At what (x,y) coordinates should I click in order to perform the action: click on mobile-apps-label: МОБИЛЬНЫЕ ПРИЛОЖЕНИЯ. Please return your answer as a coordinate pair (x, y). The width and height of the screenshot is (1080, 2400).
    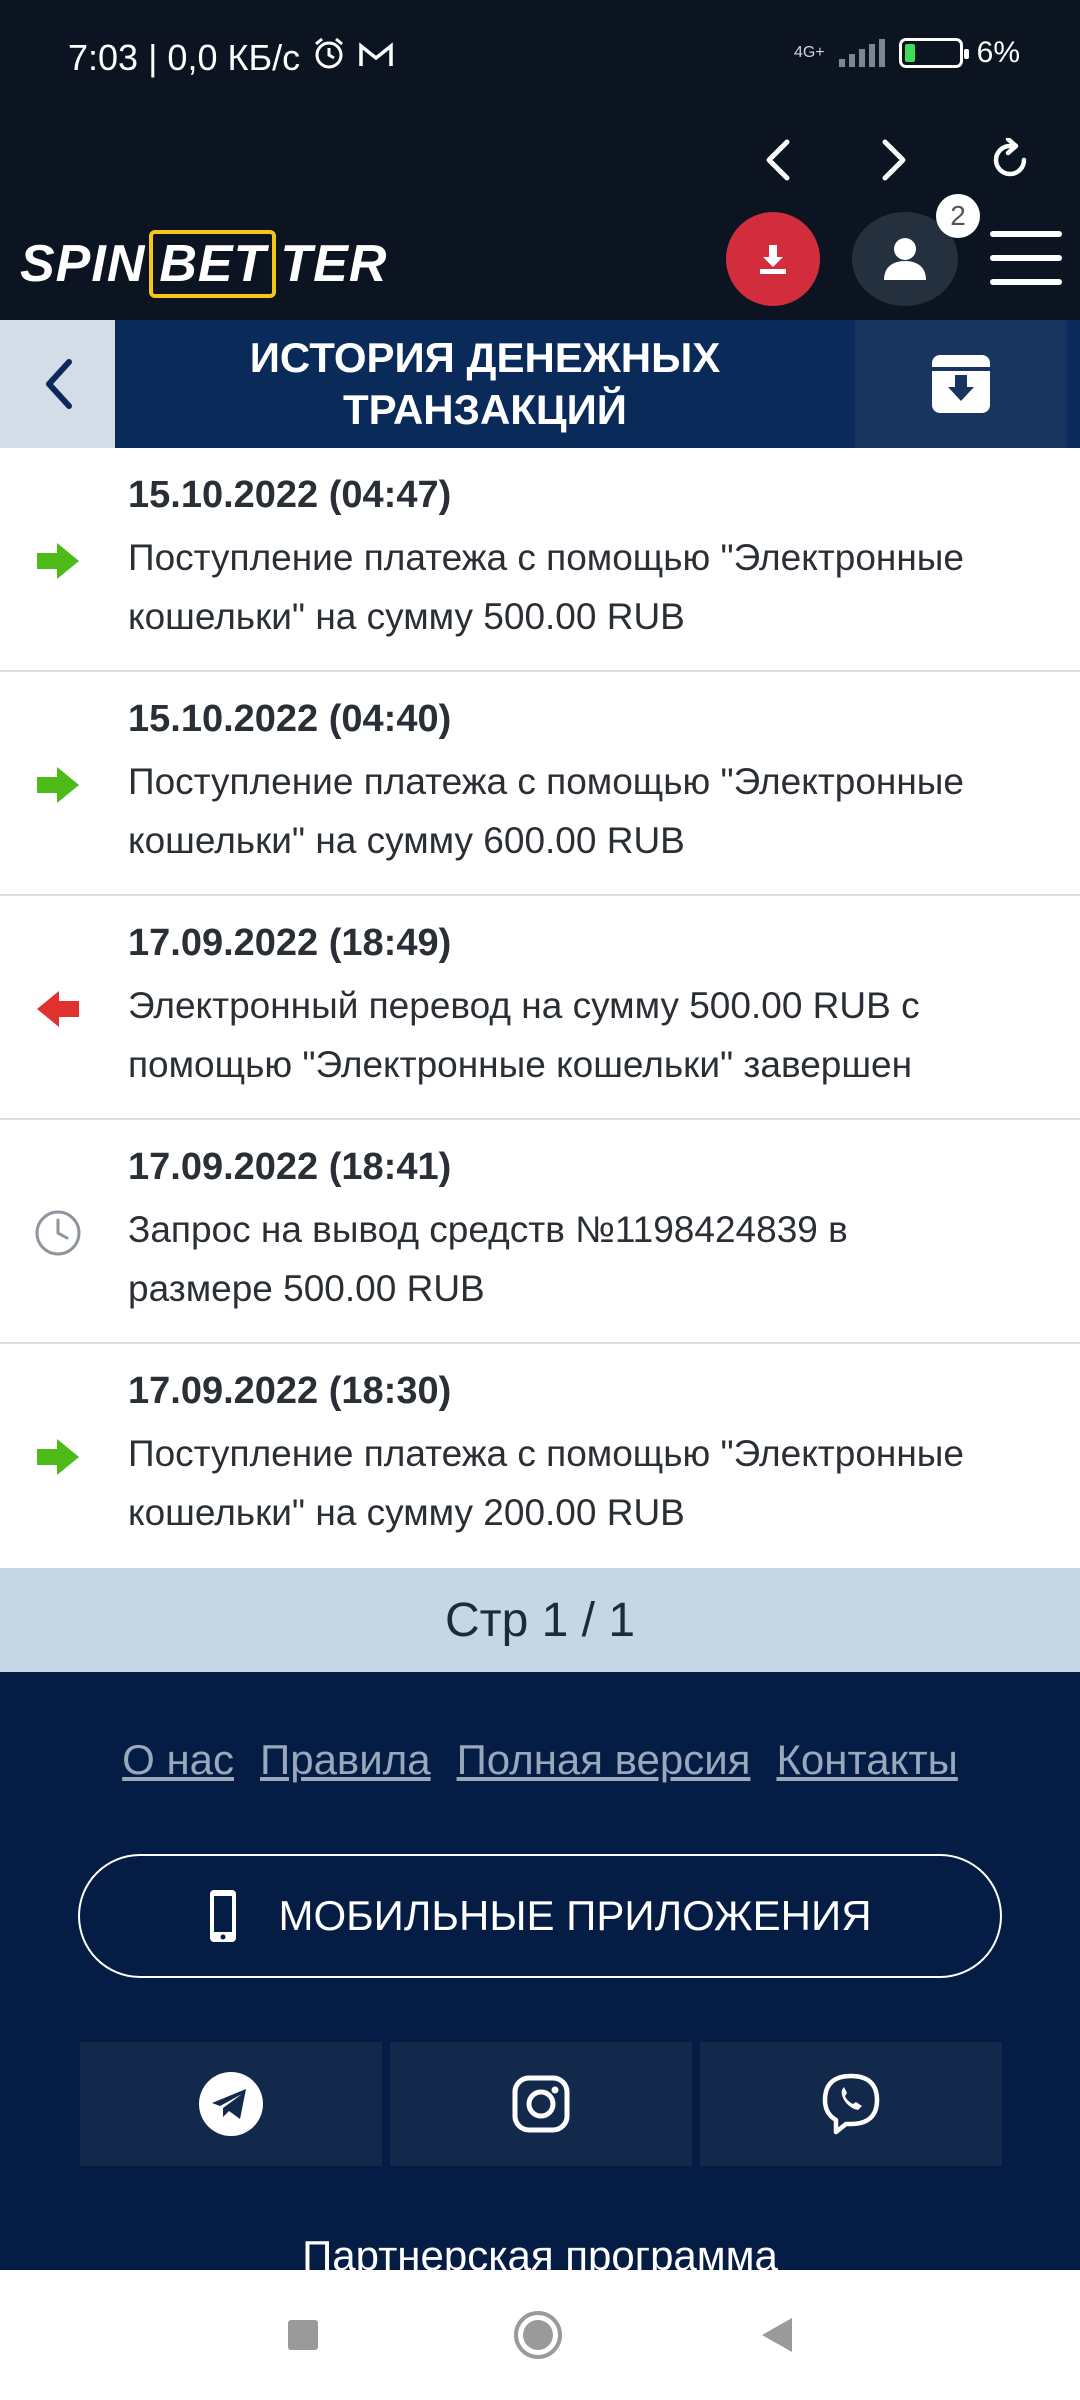
    Looking at the image, I should click on (575, 1915).